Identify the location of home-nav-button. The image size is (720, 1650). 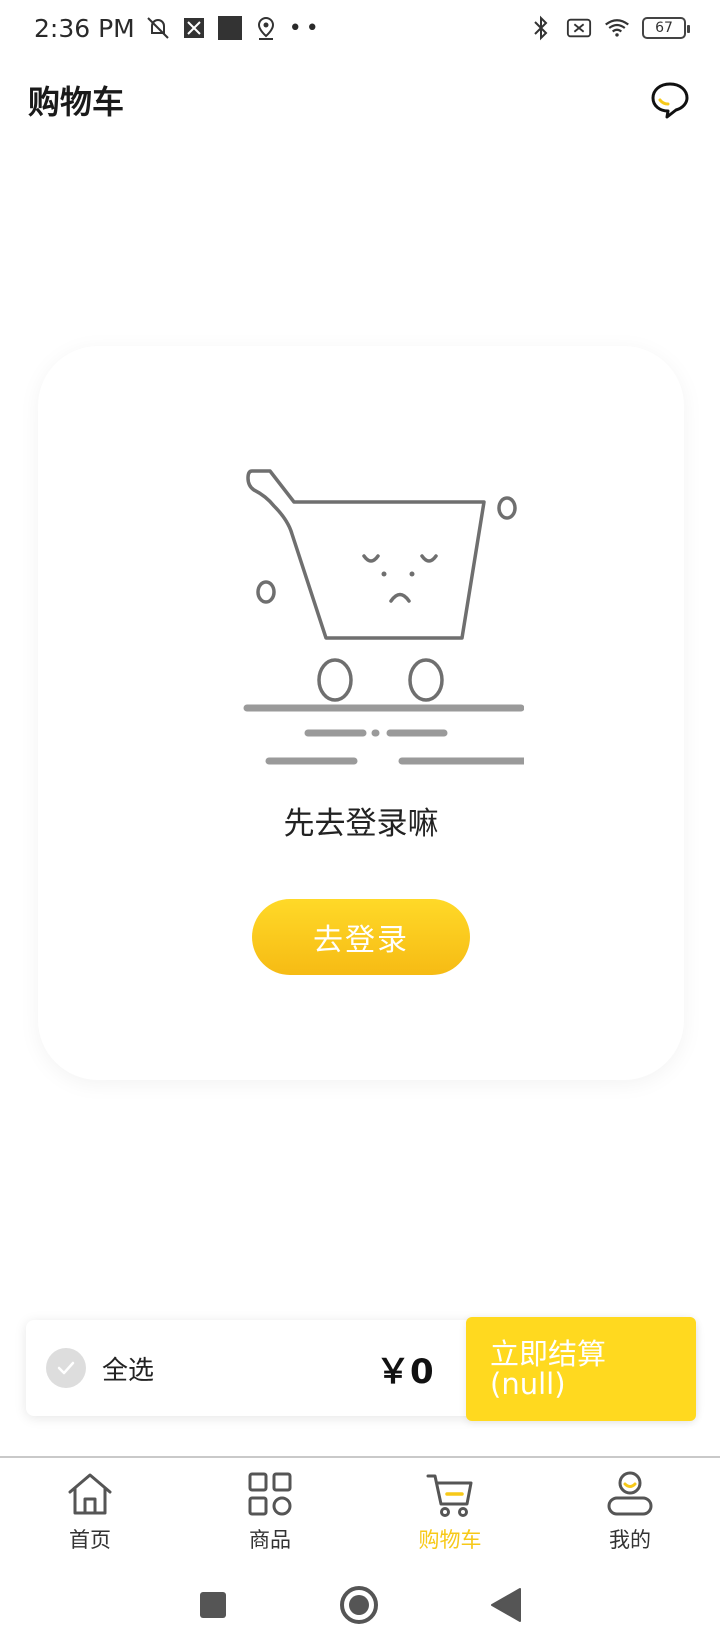
(359, 1605).